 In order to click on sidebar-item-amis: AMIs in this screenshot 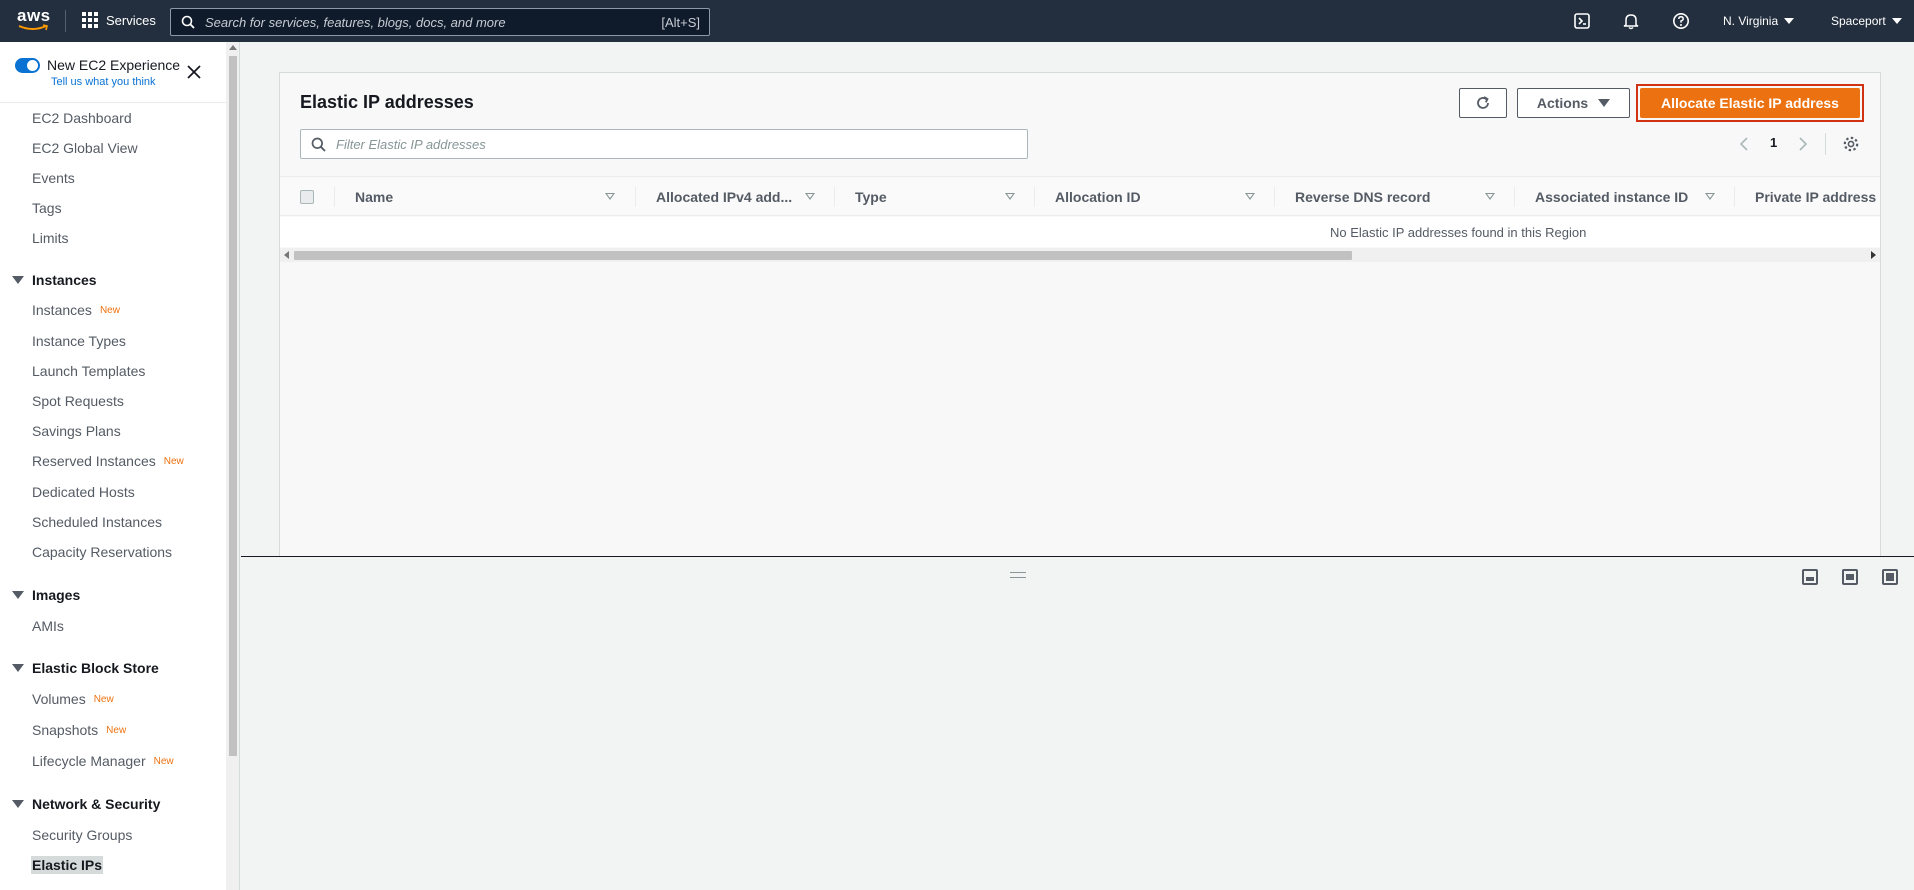, I will do `click(48, 626)`.